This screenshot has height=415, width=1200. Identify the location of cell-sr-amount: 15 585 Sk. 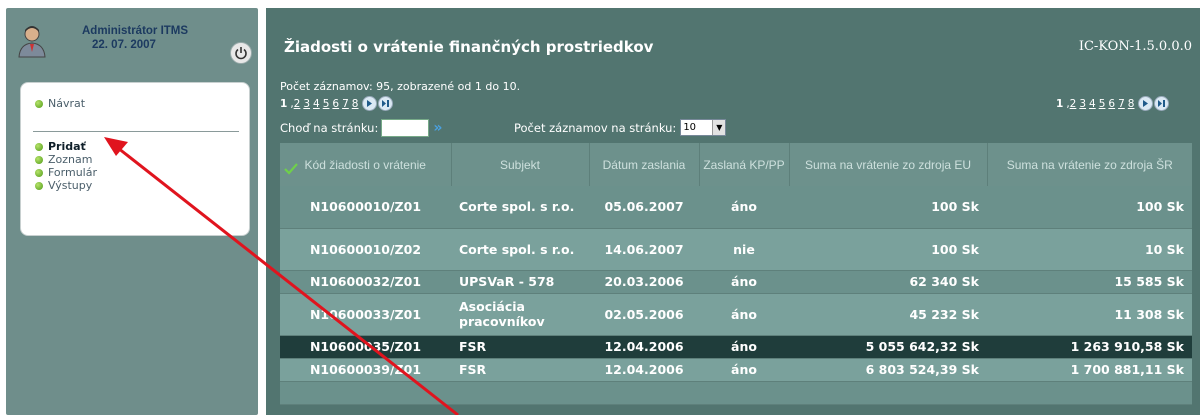
(1089, 282).